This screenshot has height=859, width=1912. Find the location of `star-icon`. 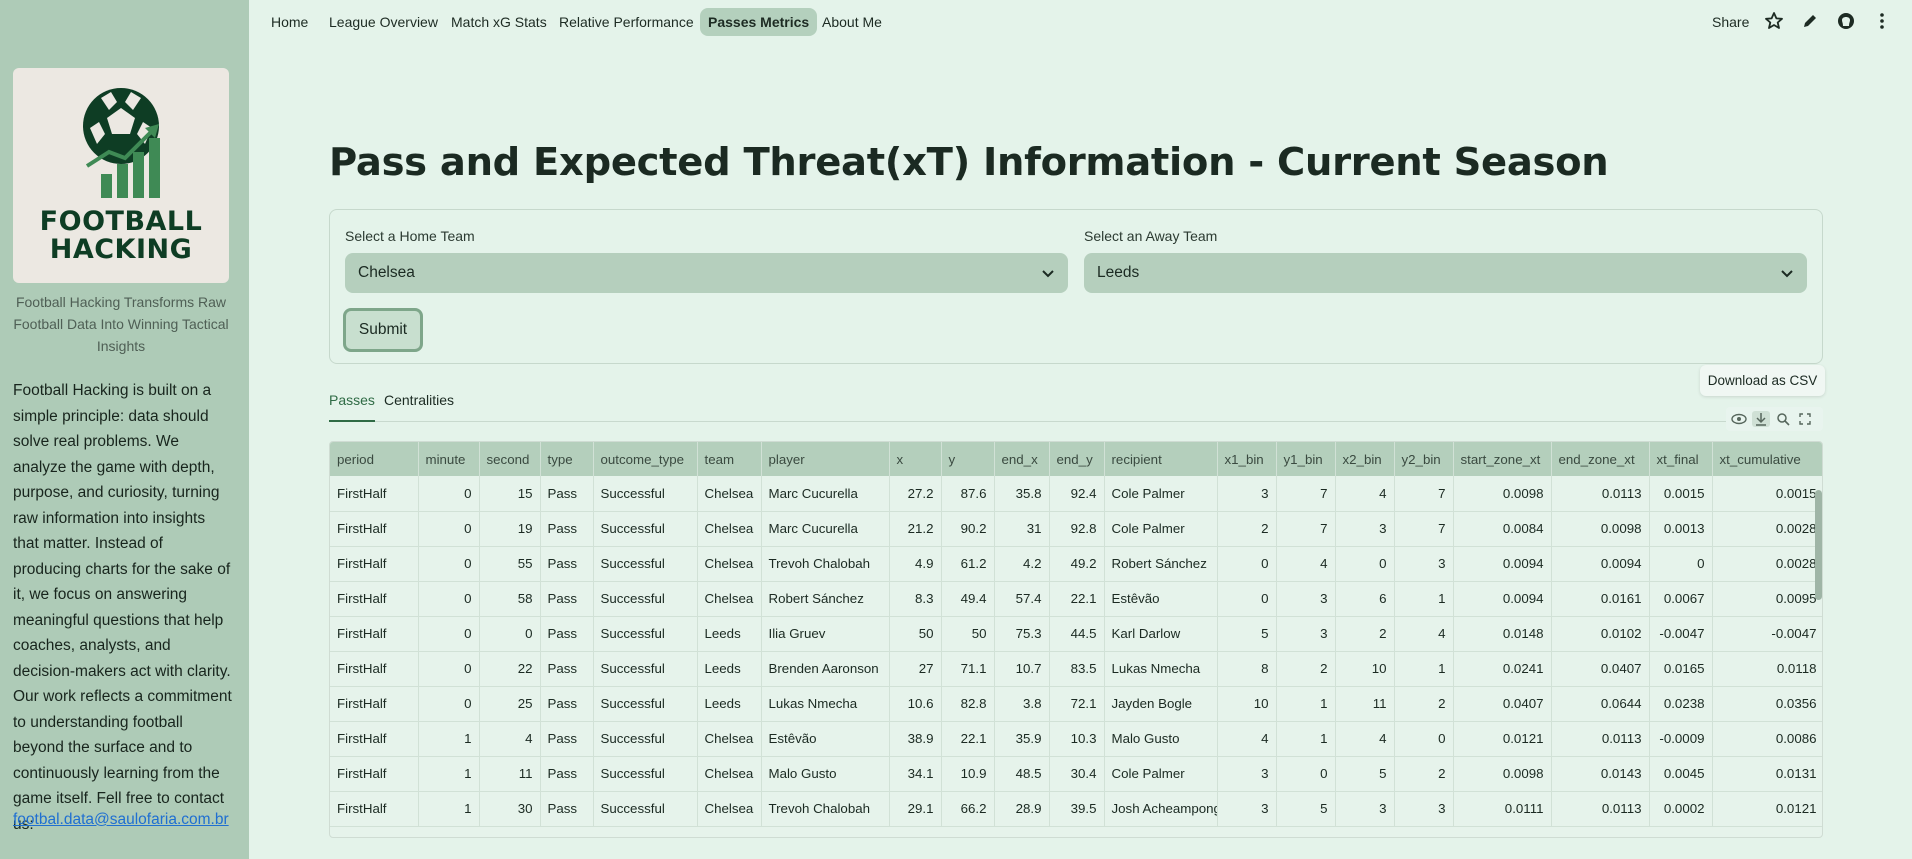

star-icon is located at coordinates (1774, 21).